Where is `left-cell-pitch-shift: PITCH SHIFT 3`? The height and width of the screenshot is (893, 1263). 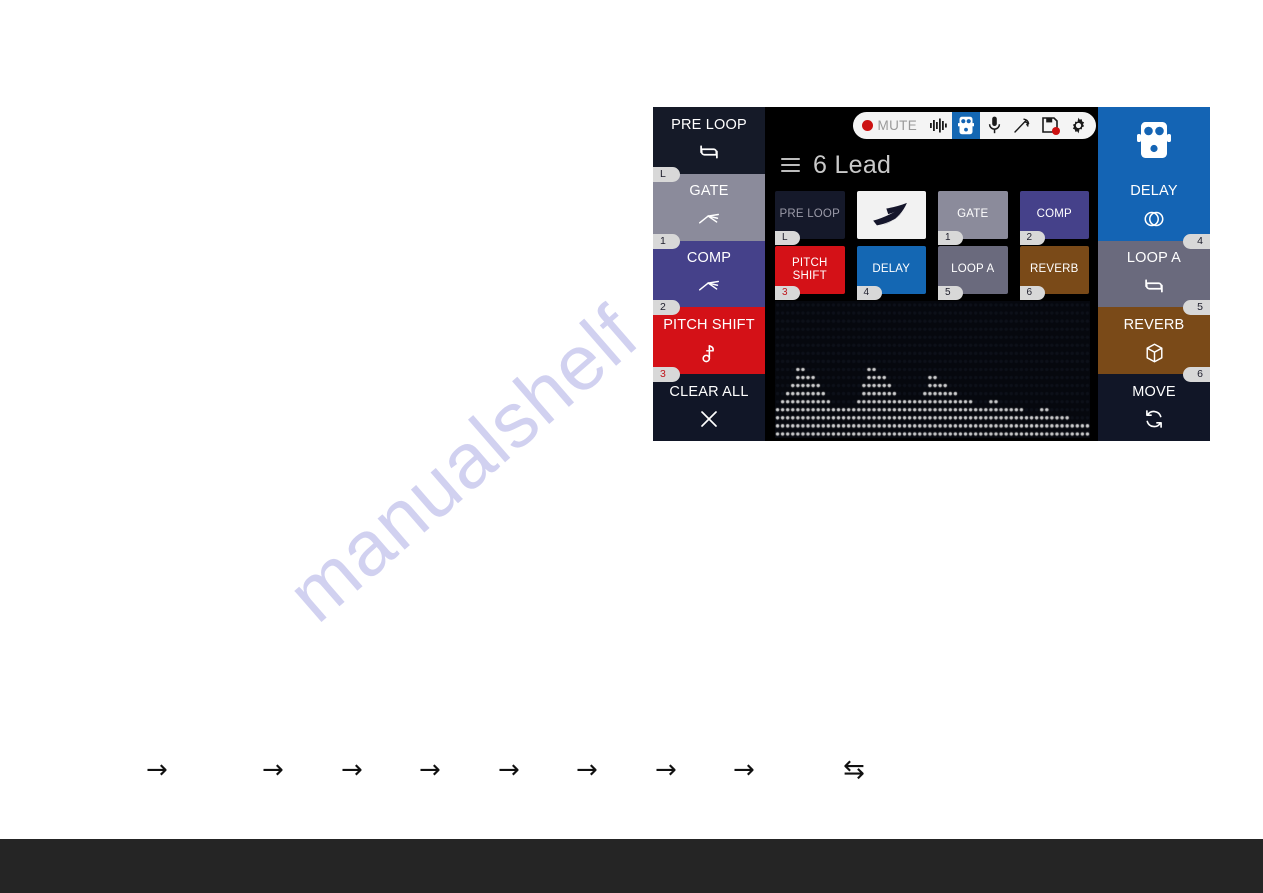
left-cell-pitch-shift: PITCH SHIFT 3 is located at coordinates (709, 345).